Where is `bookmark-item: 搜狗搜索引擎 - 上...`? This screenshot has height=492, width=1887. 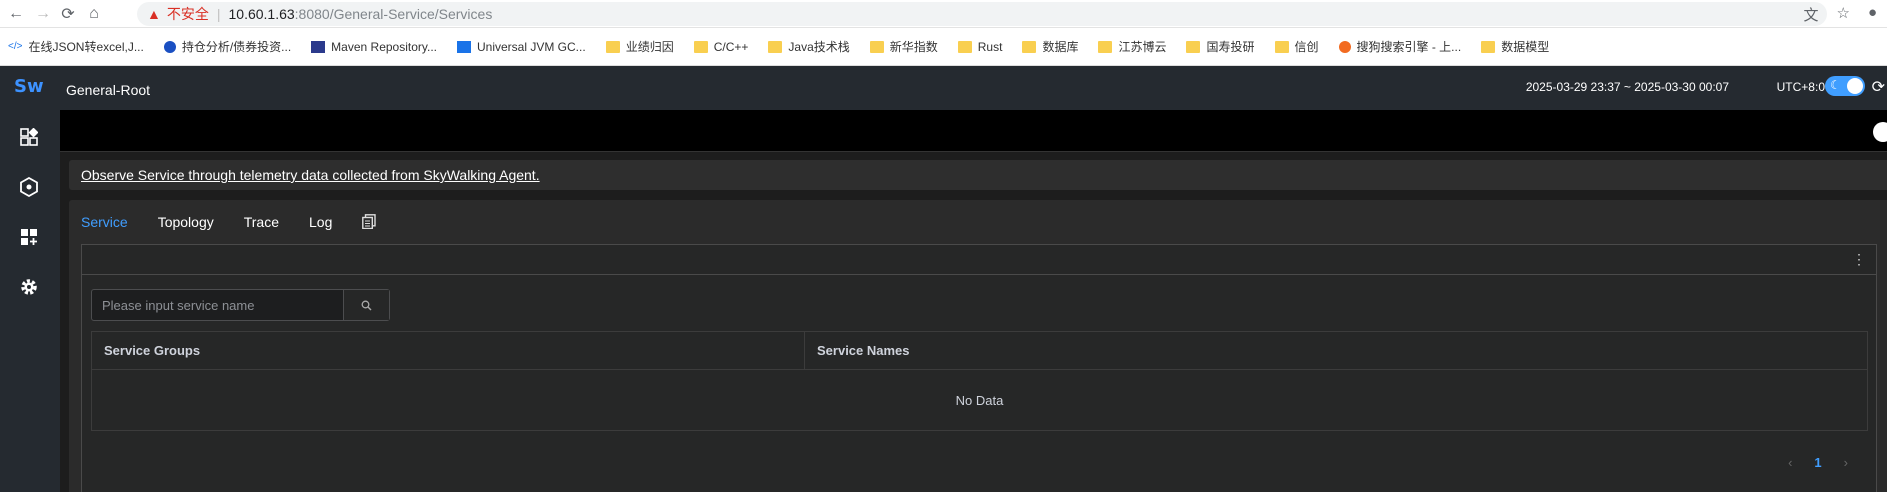
bookmark-item: 搜狗搜索引擎 - 上... is located at coordinates (1399, 46).